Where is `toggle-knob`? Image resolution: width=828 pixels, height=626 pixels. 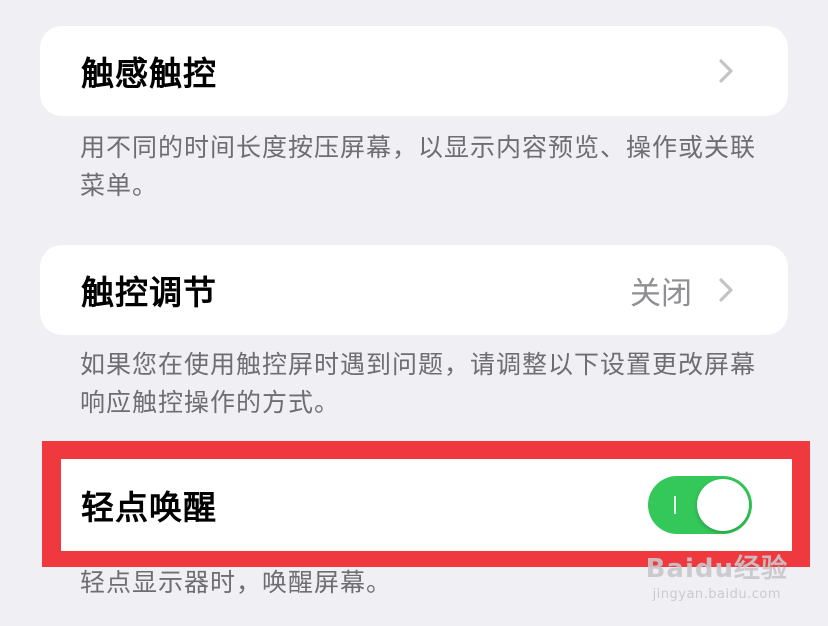
toggle-knob is located at coordinates (723, 505).